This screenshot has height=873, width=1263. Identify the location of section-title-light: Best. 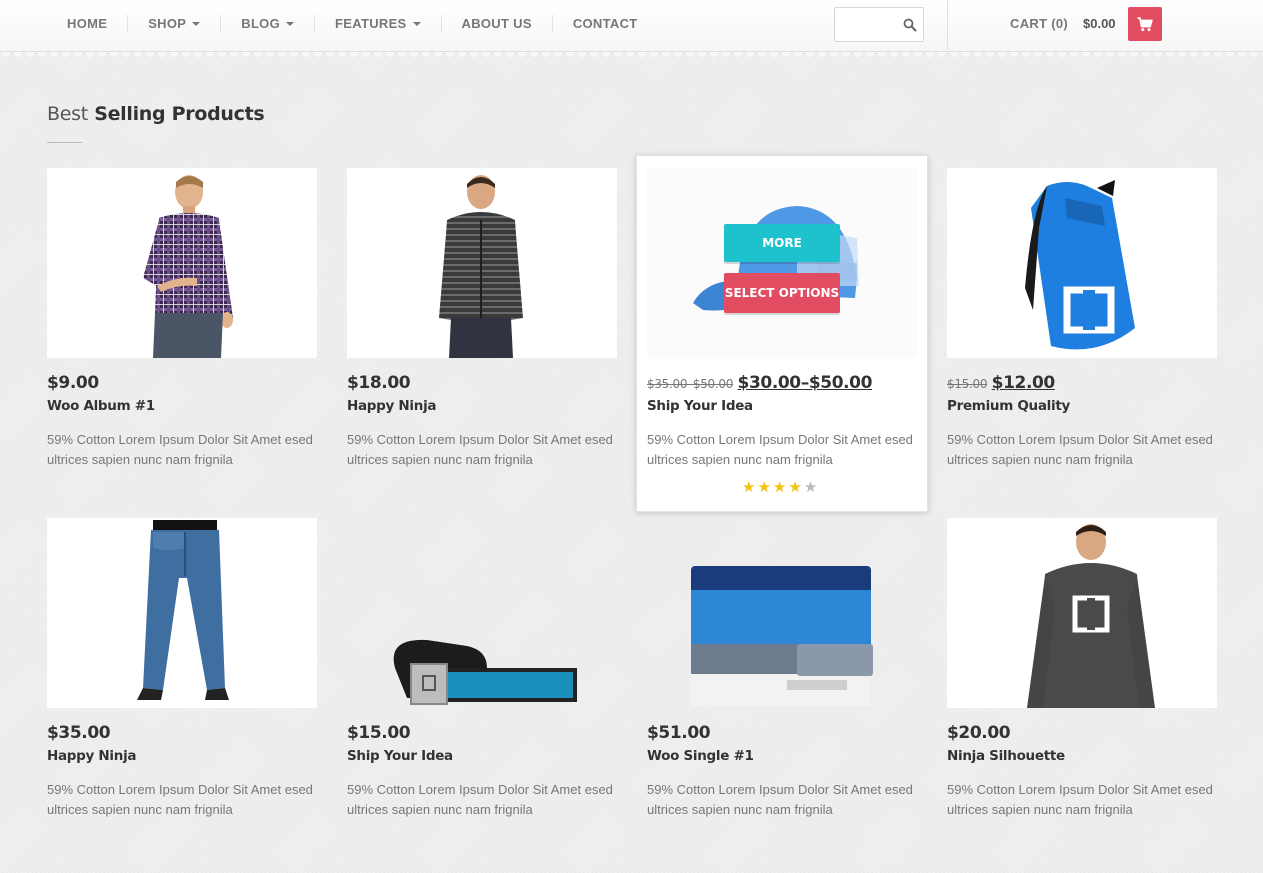
(67, 114).